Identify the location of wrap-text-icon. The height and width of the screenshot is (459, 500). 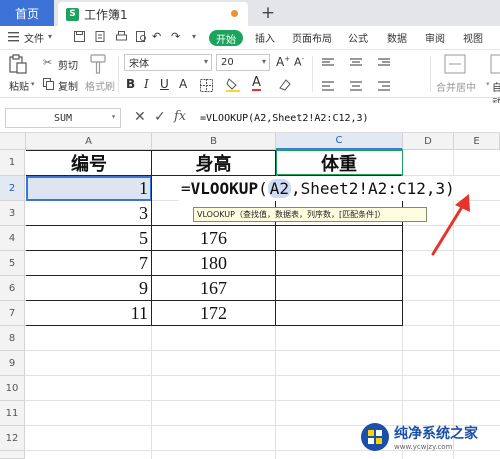
(495, 64).